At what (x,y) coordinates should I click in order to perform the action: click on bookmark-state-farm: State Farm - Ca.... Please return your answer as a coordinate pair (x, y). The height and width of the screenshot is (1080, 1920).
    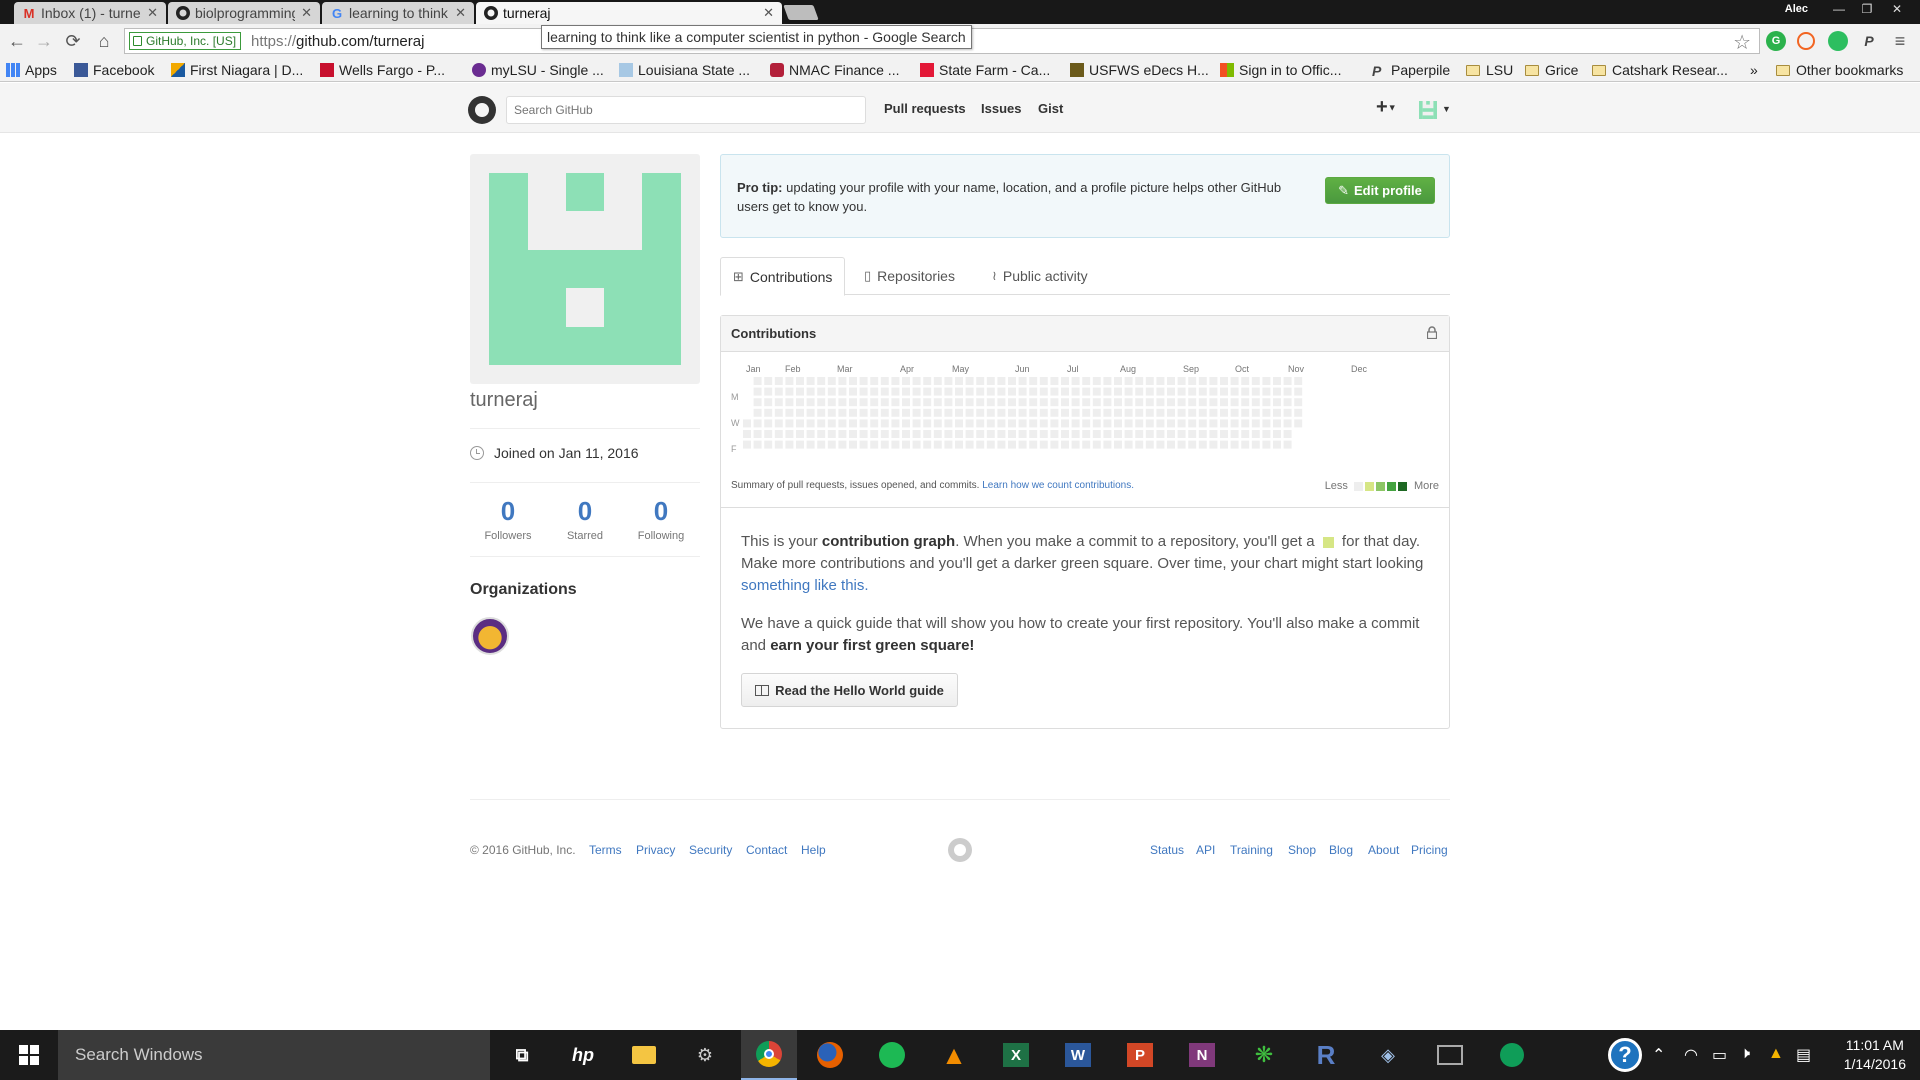
    Looking at the image, I should click on (985, 70).